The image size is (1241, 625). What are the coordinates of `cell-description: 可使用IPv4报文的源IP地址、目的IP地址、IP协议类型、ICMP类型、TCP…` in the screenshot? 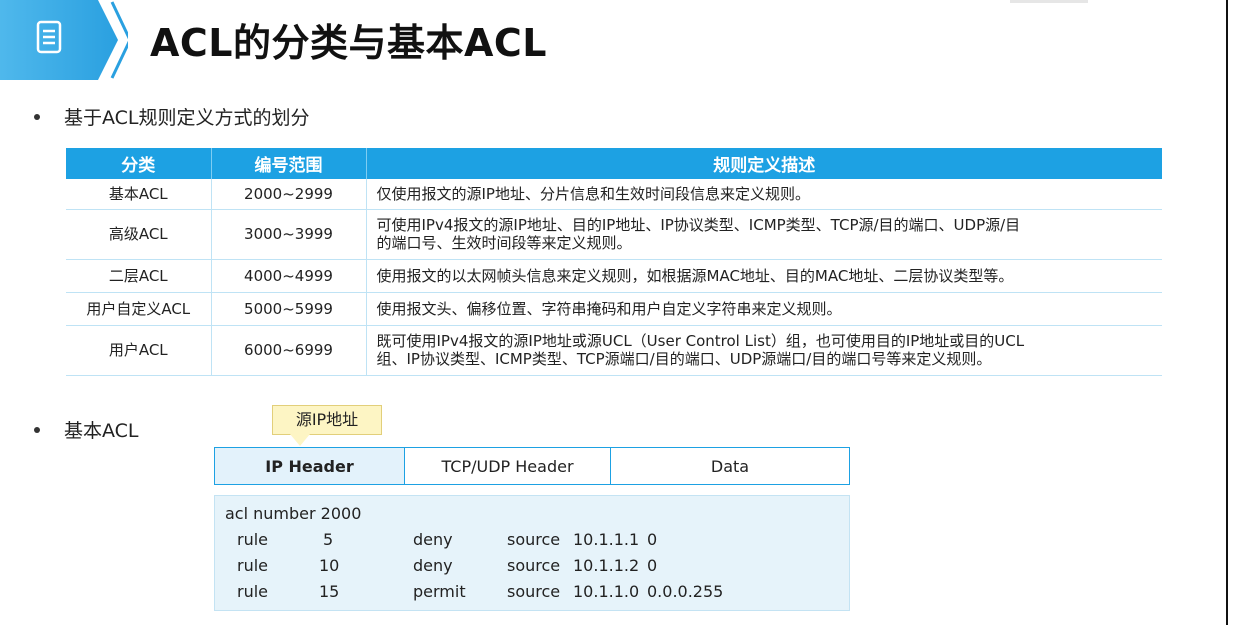 It's located at (764, 234).